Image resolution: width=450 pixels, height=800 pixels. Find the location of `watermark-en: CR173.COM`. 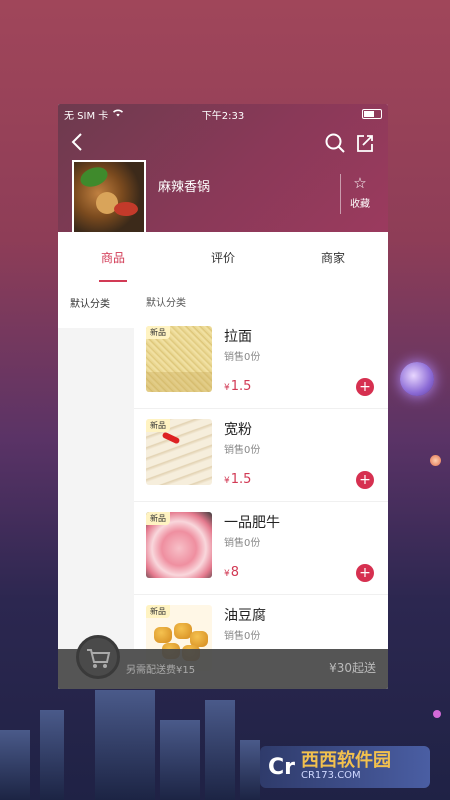

watermark-en: CR173.COM is located at coordinates (331, 776).